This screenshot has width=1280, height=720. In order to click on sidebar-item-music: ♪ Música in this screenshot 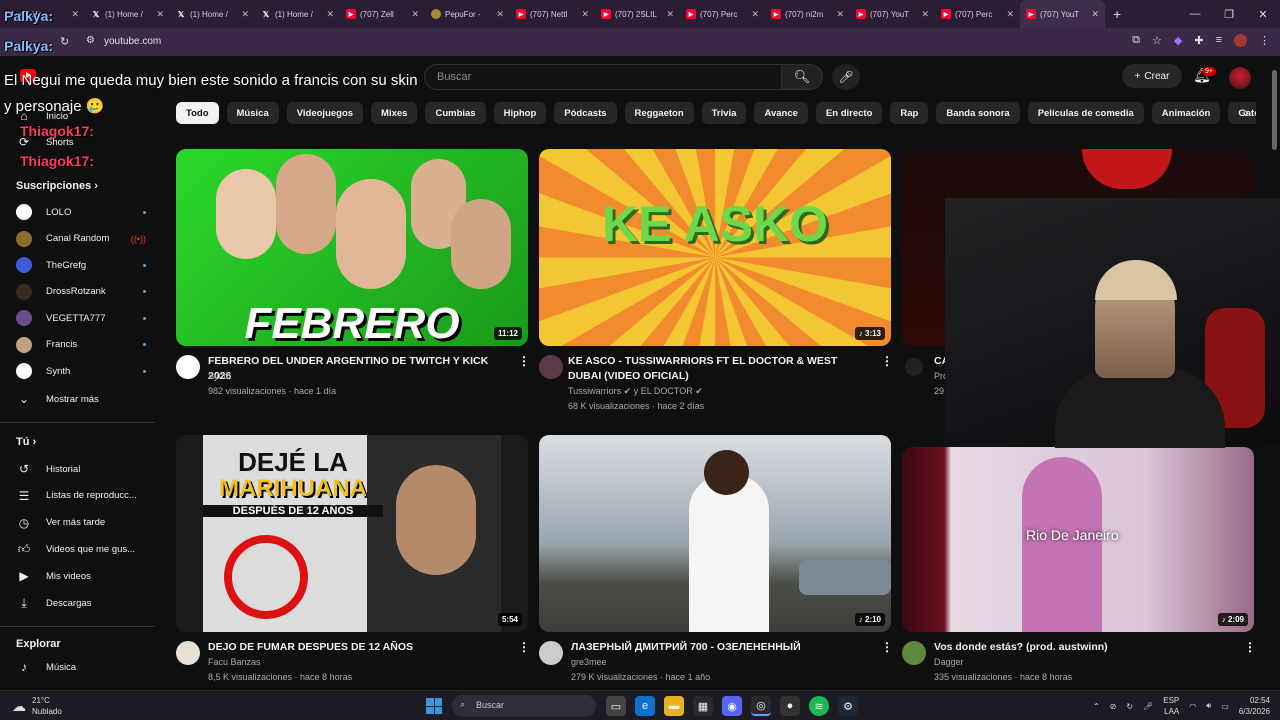, I will do `click(81, 667)`.